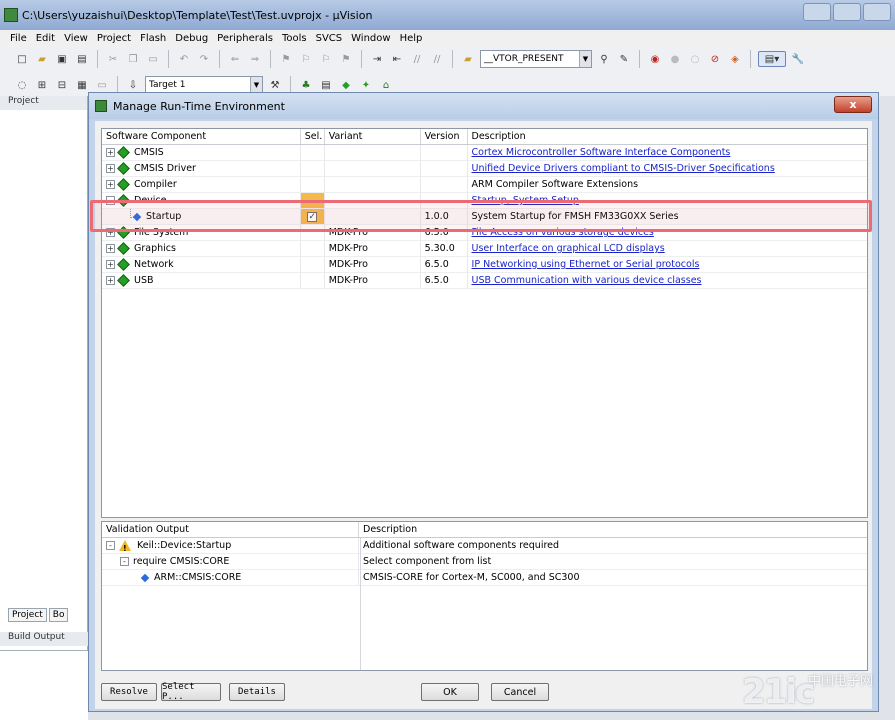 This screenshot has width=895, height=720. Describe the element at coordinates (82, 59) in the screenshot. I see `save-all-icon: ▤` at that location.